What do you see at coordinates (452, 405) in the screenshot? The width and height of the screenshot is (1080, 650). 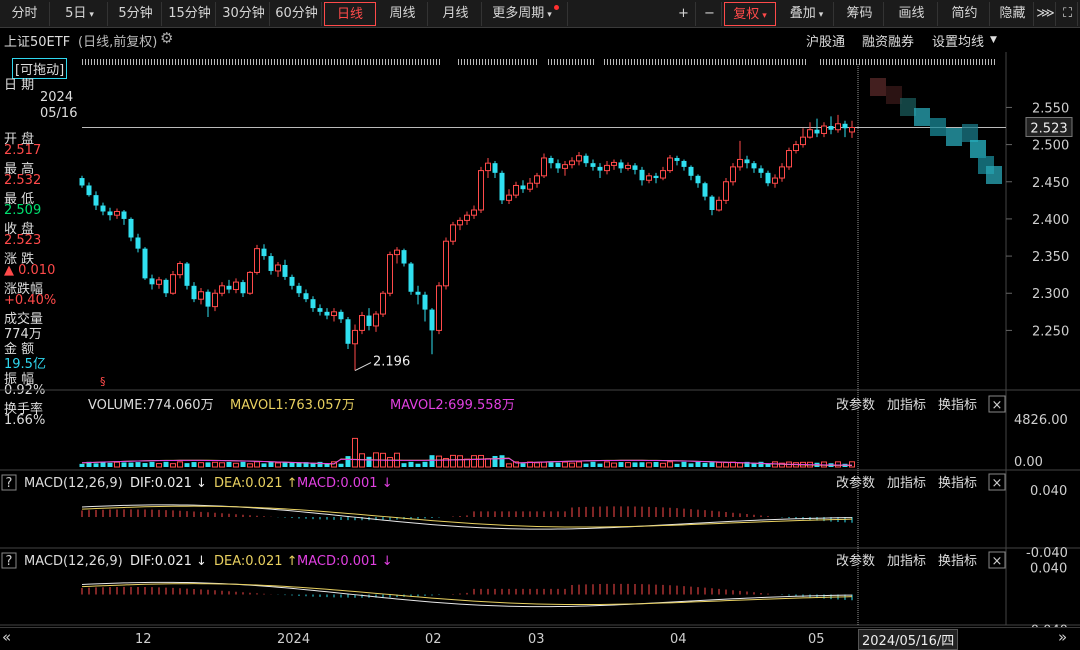 I see `mavol2-label: MAVOL2:699.558万` at bounding box center [452, 405].